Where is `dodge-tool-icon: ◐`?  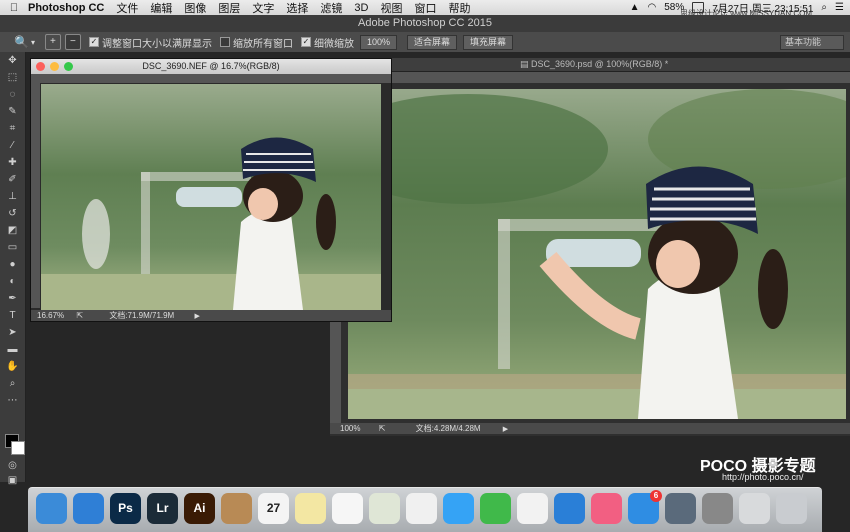 dodge-tool-icon: ◐ is located at coordinates (12, 281).